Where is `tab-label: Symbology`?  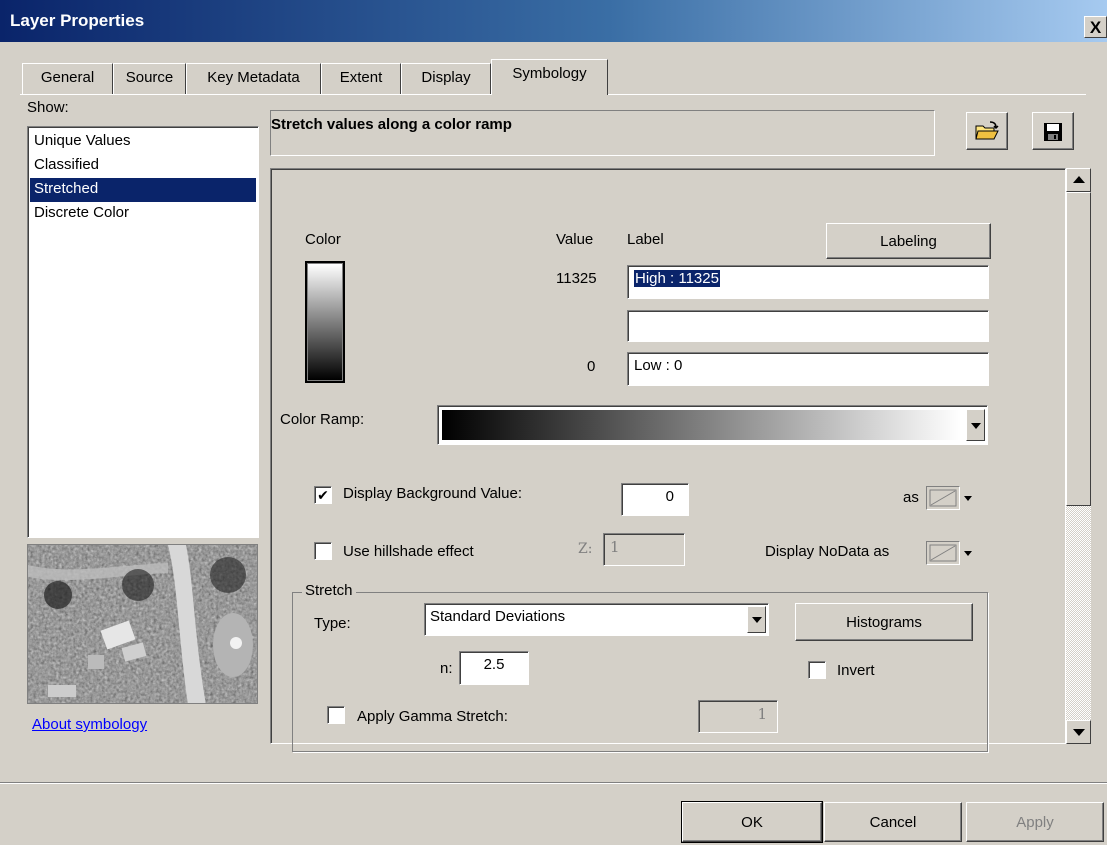 tab-label: Symbology is located at coordinates (549, 73).